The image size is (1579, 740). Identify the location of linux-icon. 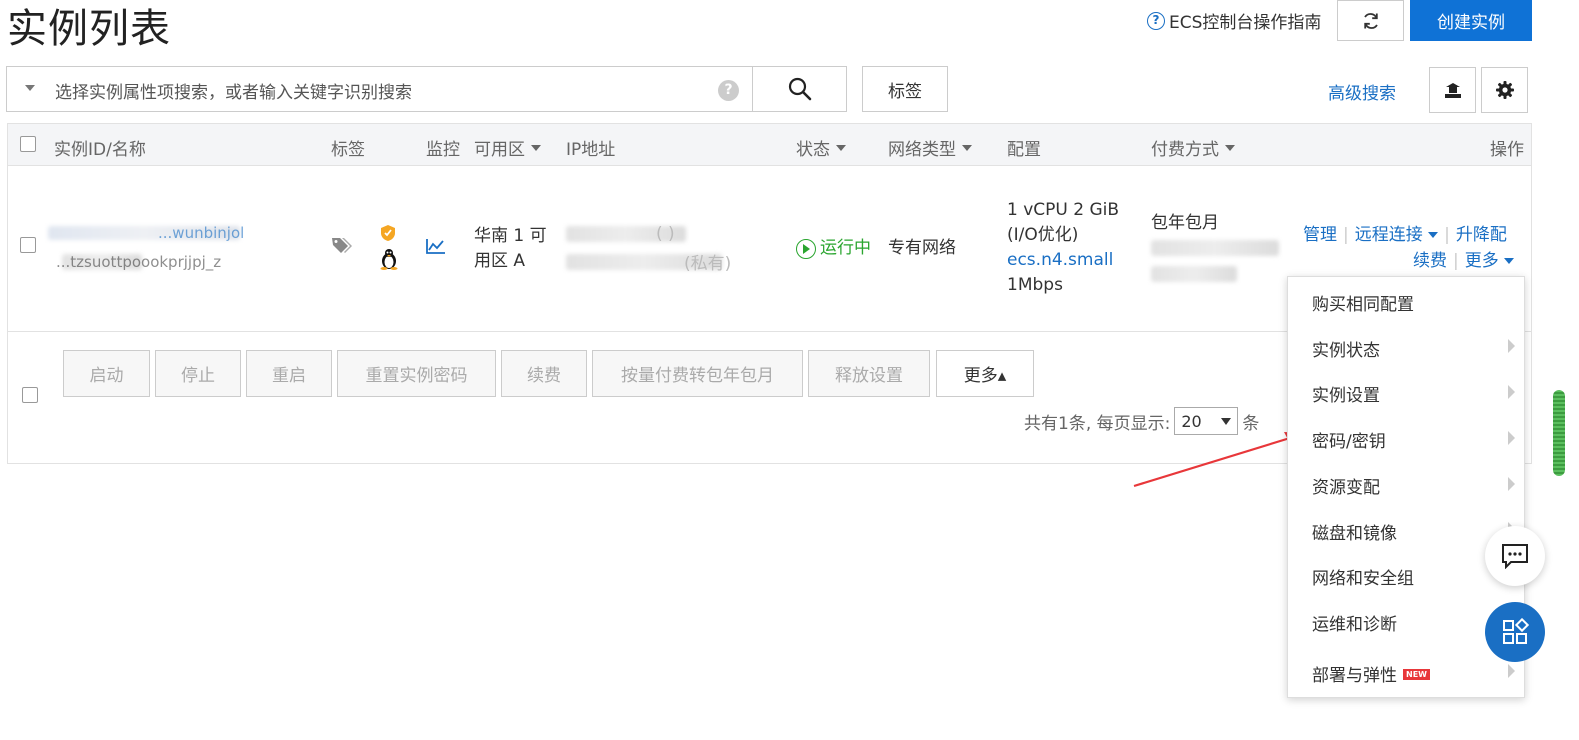
(389, 259).